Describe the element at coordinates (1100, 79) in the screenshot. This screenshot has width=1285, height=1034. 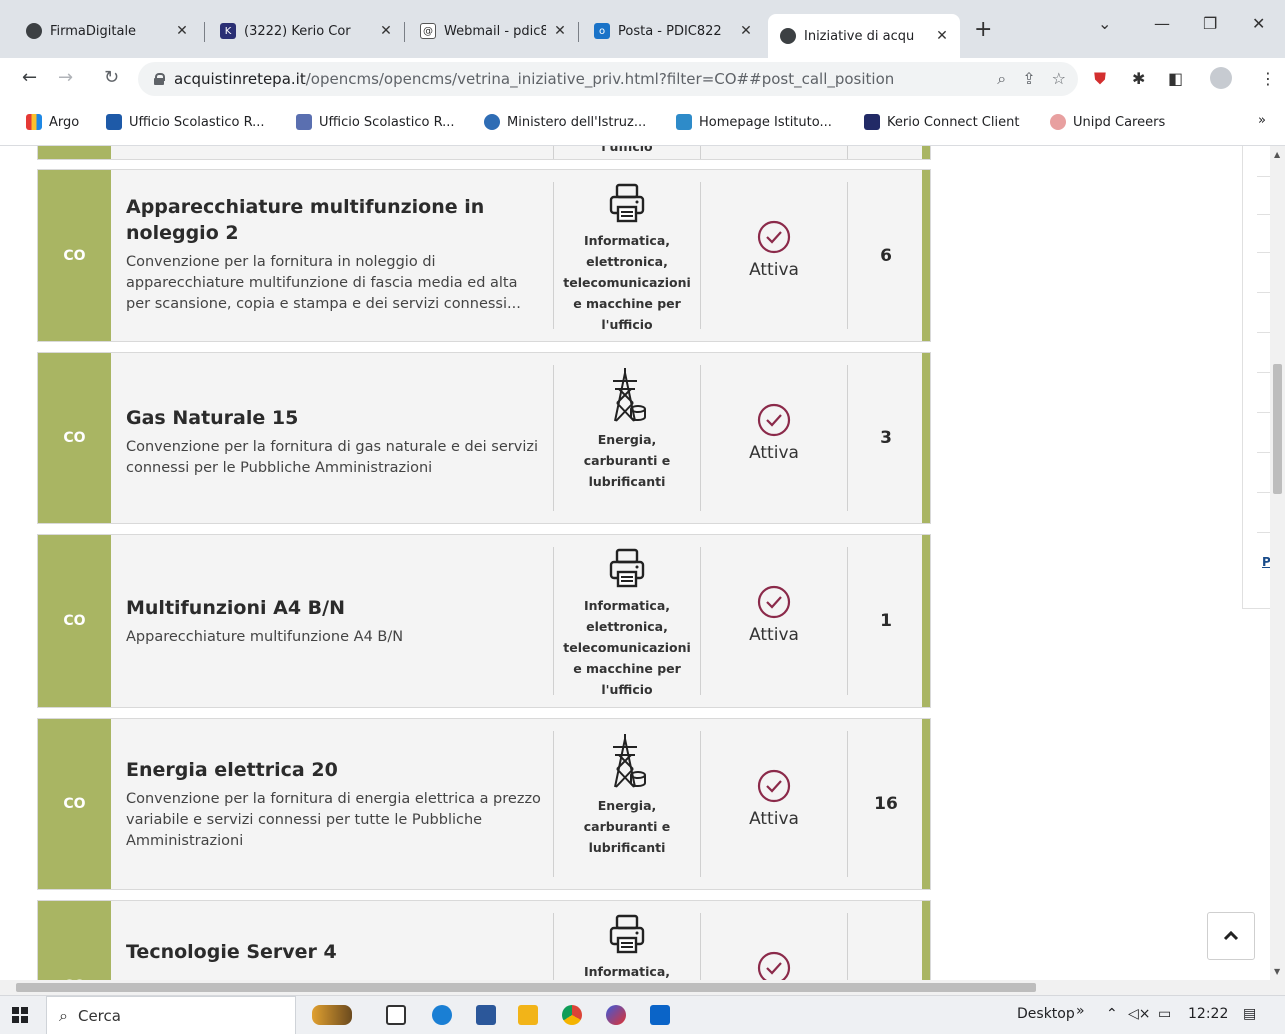
I see `shield-extension-icon: ⛊` at that location.